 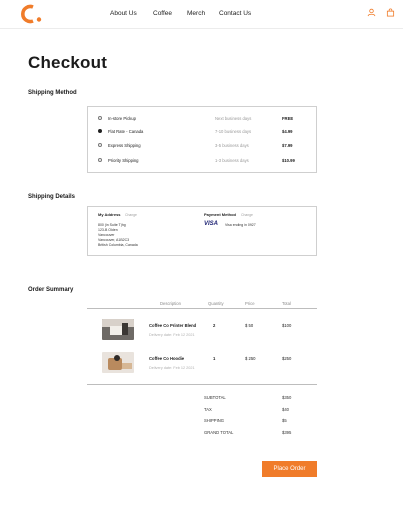 What do you see at coordinates (216, 303) in the screenshot?
I see `column-header-quantity: Quantity` at bounding box center [216, 303].